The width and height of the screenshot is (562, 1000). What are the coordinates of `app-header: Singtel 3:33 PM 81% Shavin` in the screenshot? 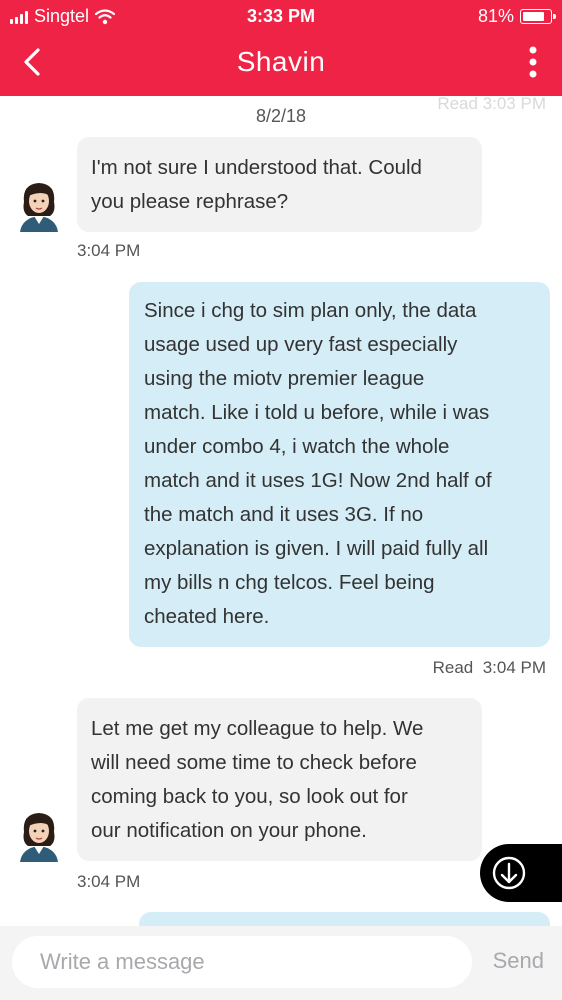 It's located at (281, 48).